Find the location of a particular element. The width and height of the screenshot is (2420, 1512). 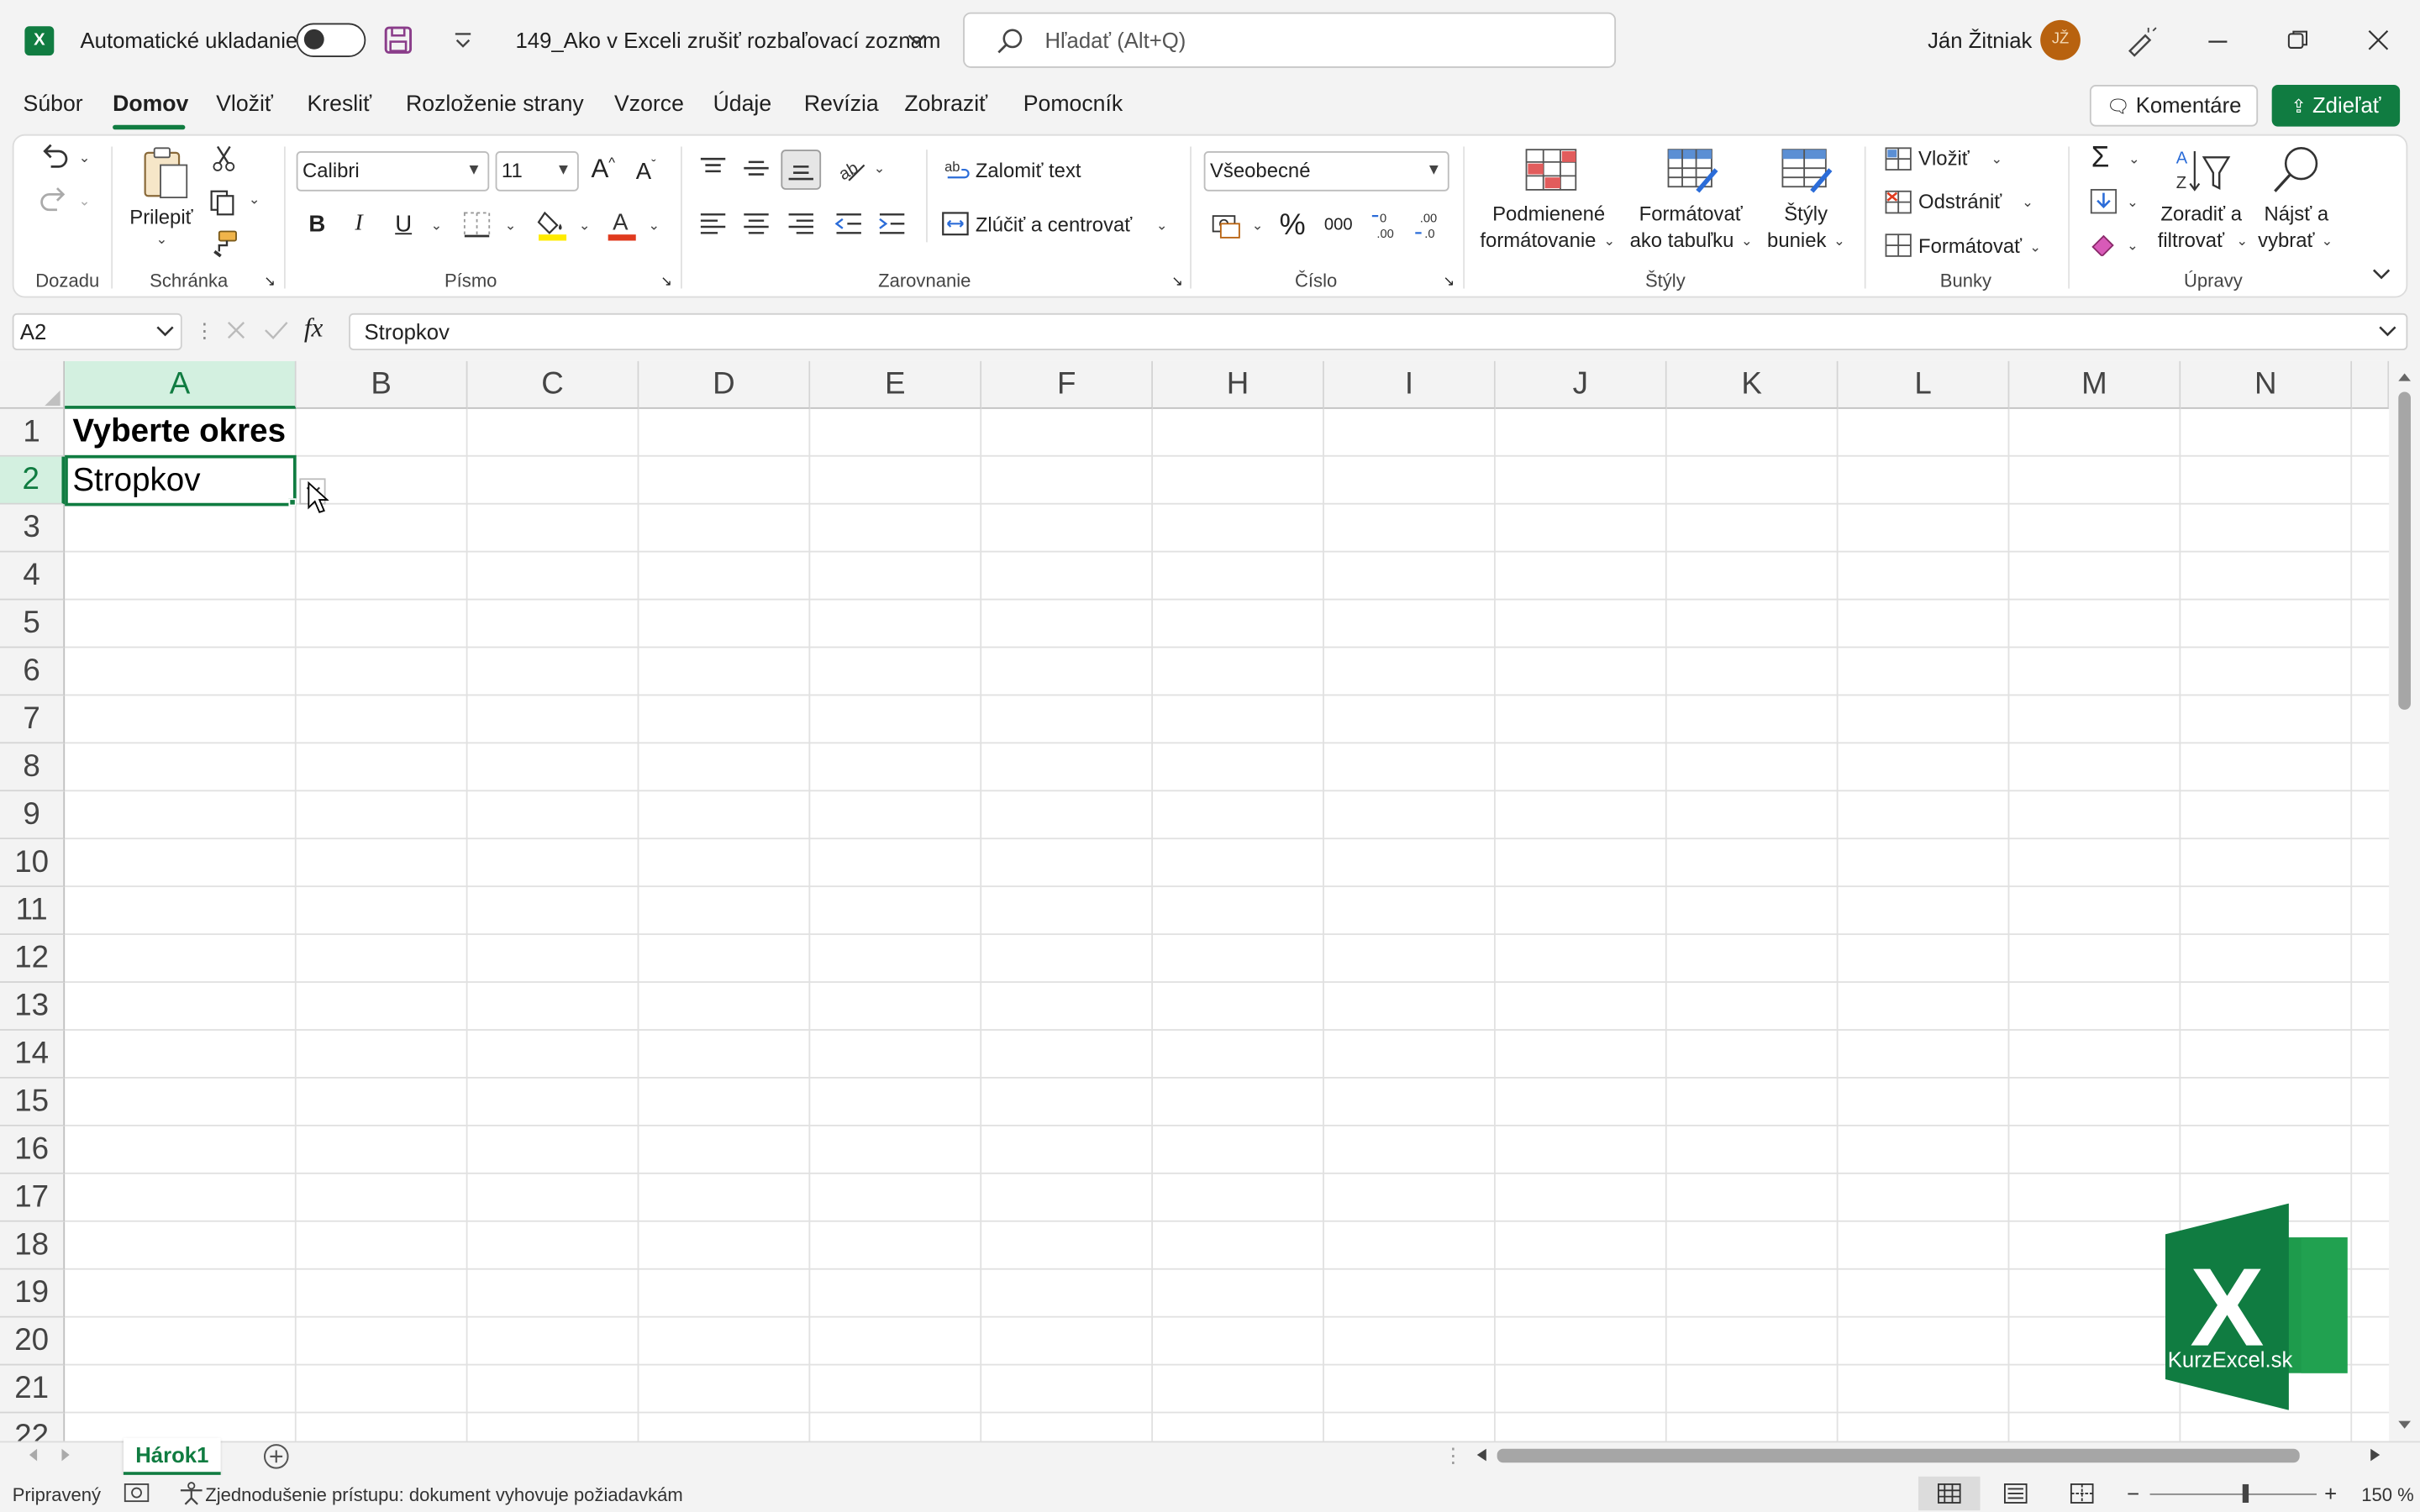

scroll-down-icon is located at coordinates (2404, 1426).